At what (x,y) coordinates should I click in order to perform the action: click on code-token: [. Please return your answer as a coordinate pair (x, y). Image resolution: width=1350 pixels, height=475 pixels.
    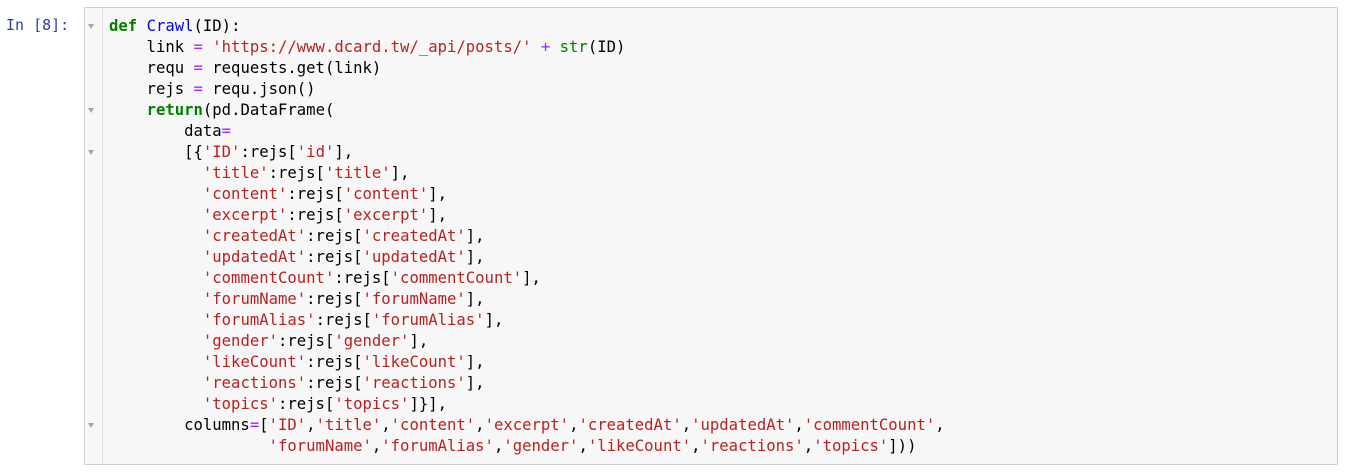
    Looking at the image, I should click on (264, 425).